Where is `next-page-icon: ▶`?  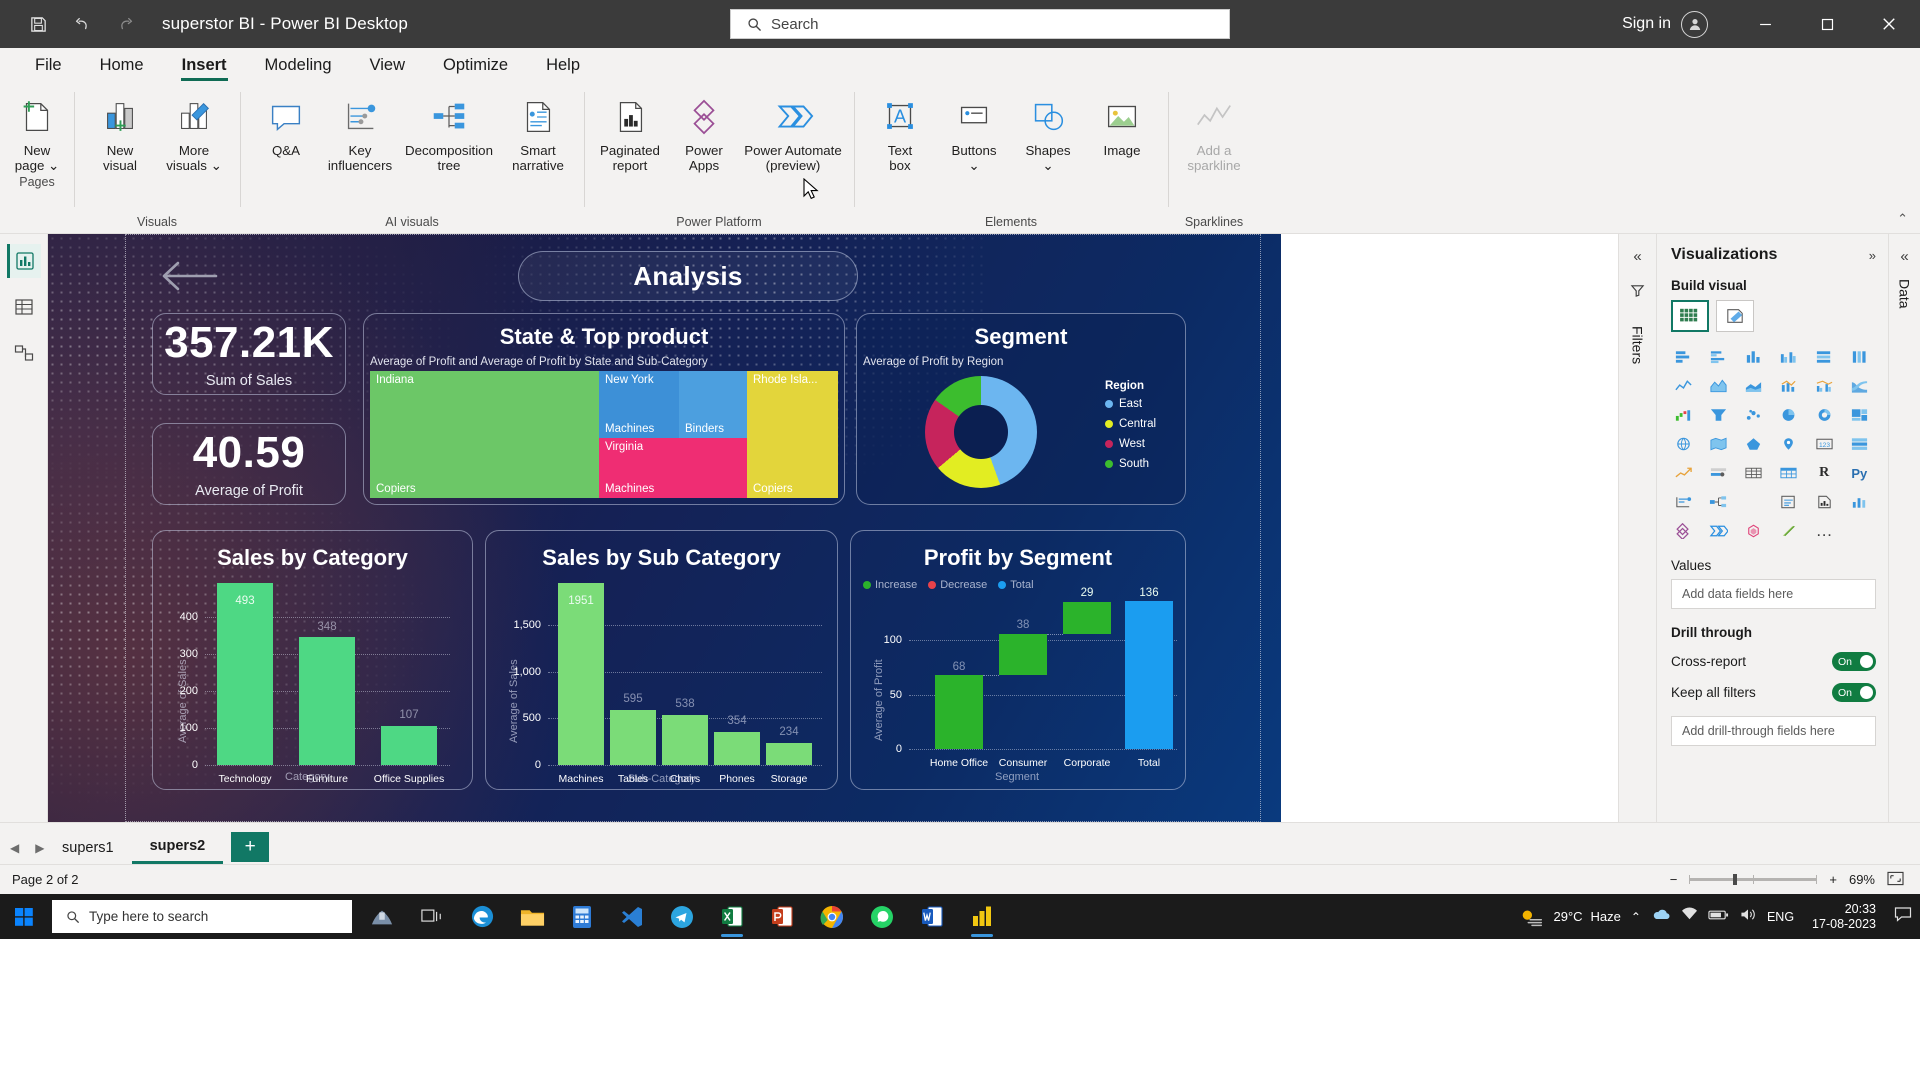 next-page-icon: ▶ is located at coordinates (39, 848).